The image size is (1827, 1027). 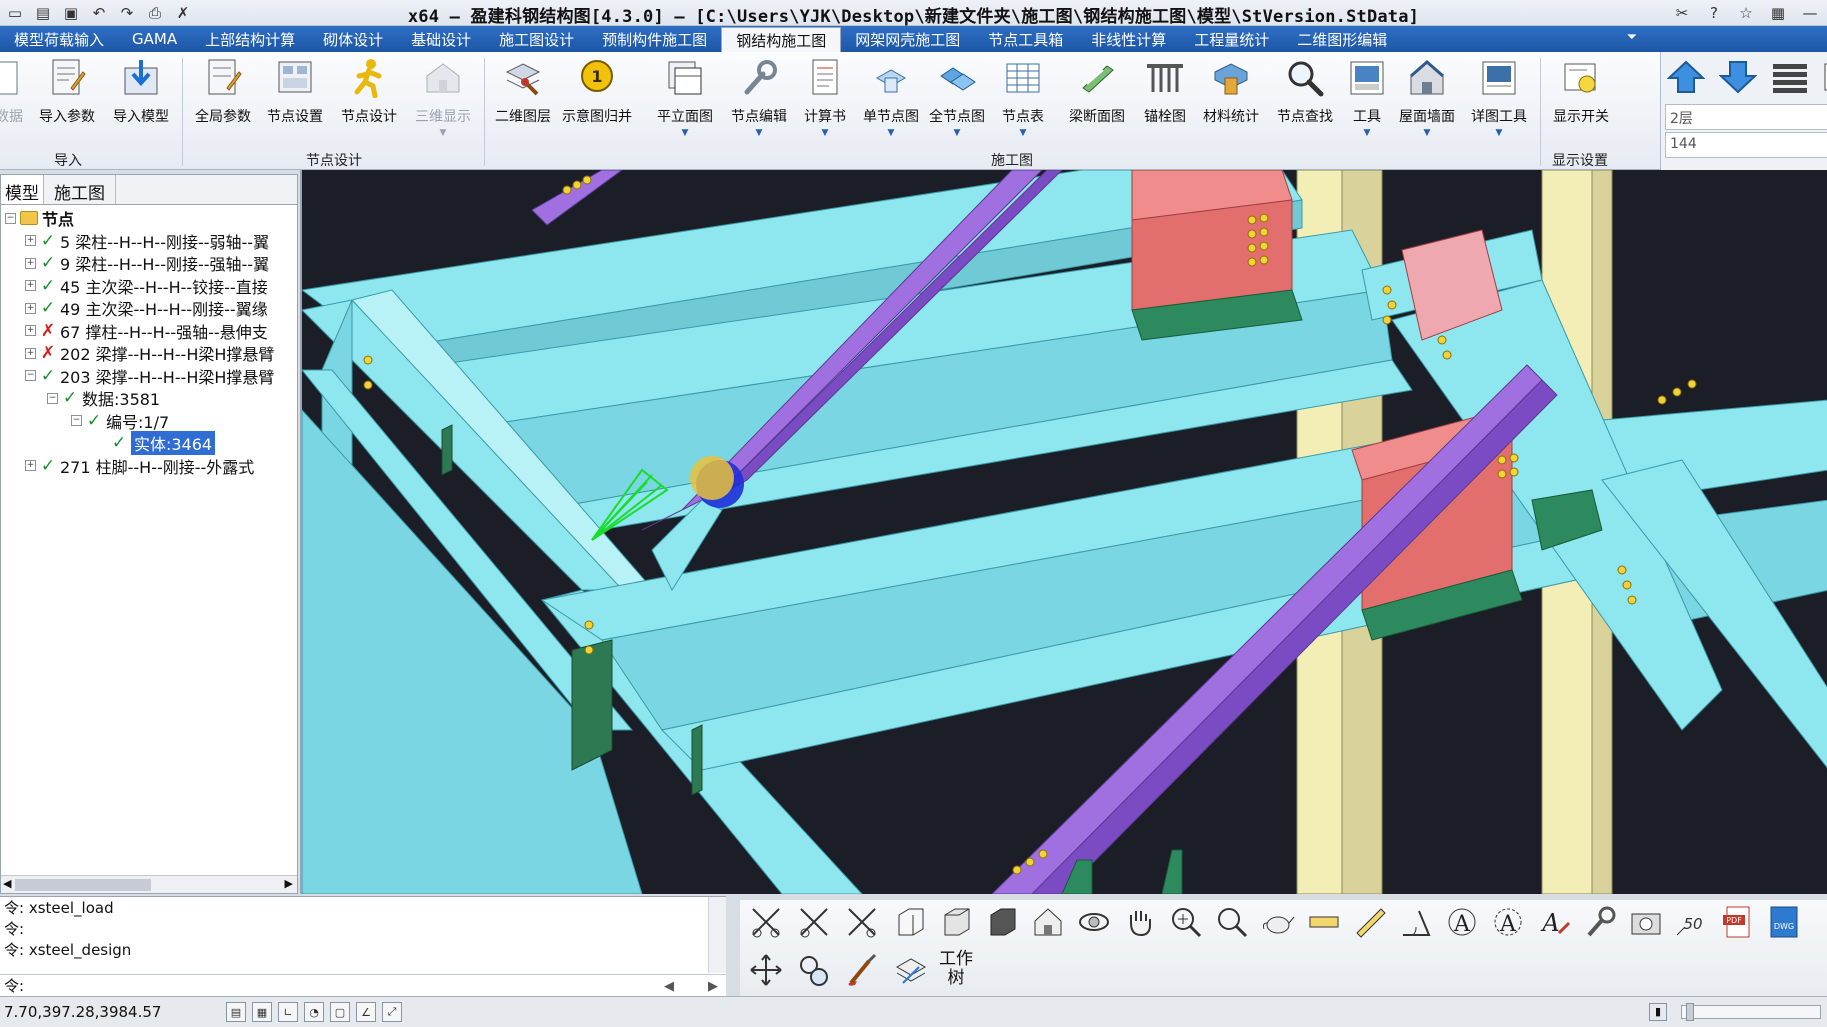 What do you see at coordinates (1738, 922) in the screenshot?
I see `pdf-export-icon: PDF` at bounding box center [1738, 922].